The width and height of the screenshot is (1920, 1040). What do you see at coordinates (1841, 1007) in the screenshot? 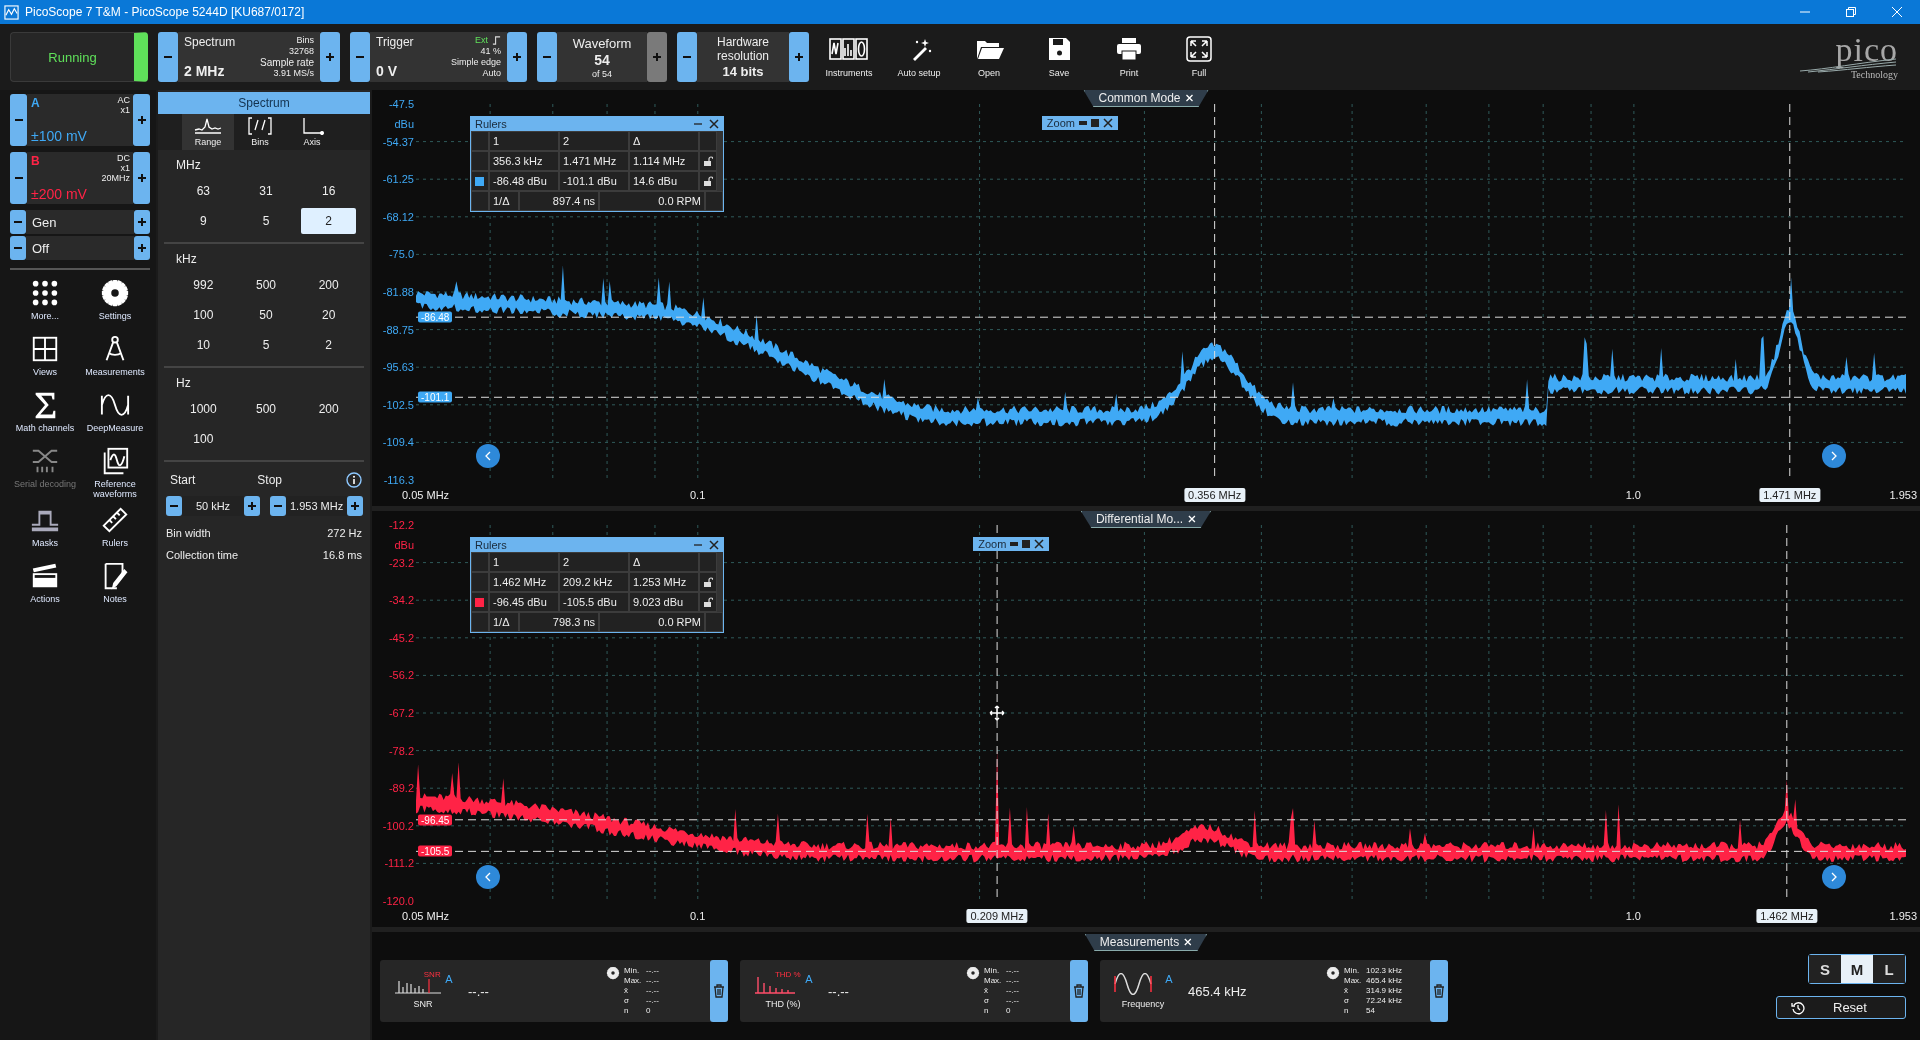
I see `reset-button: Reset` at bounding box center [1841, 1007].